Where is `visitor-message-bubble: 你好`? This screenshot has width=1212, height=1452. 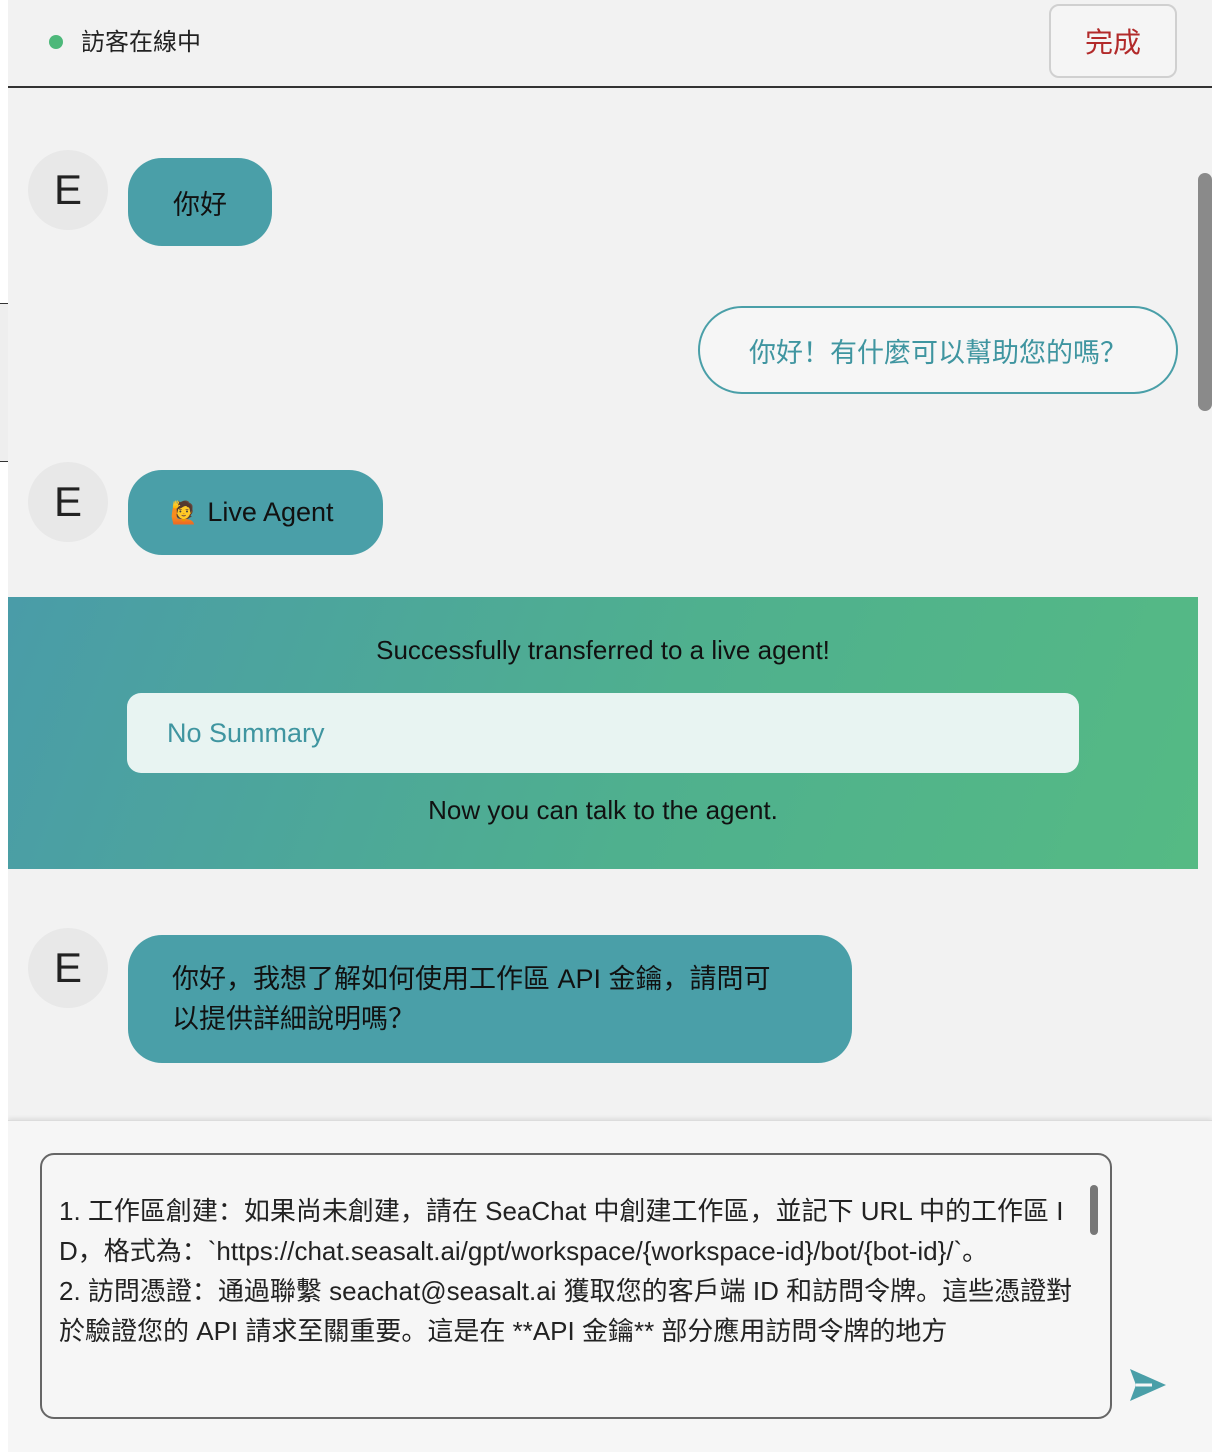
visitor-message-bubble: 你好 is located at coordinates (200, 202).